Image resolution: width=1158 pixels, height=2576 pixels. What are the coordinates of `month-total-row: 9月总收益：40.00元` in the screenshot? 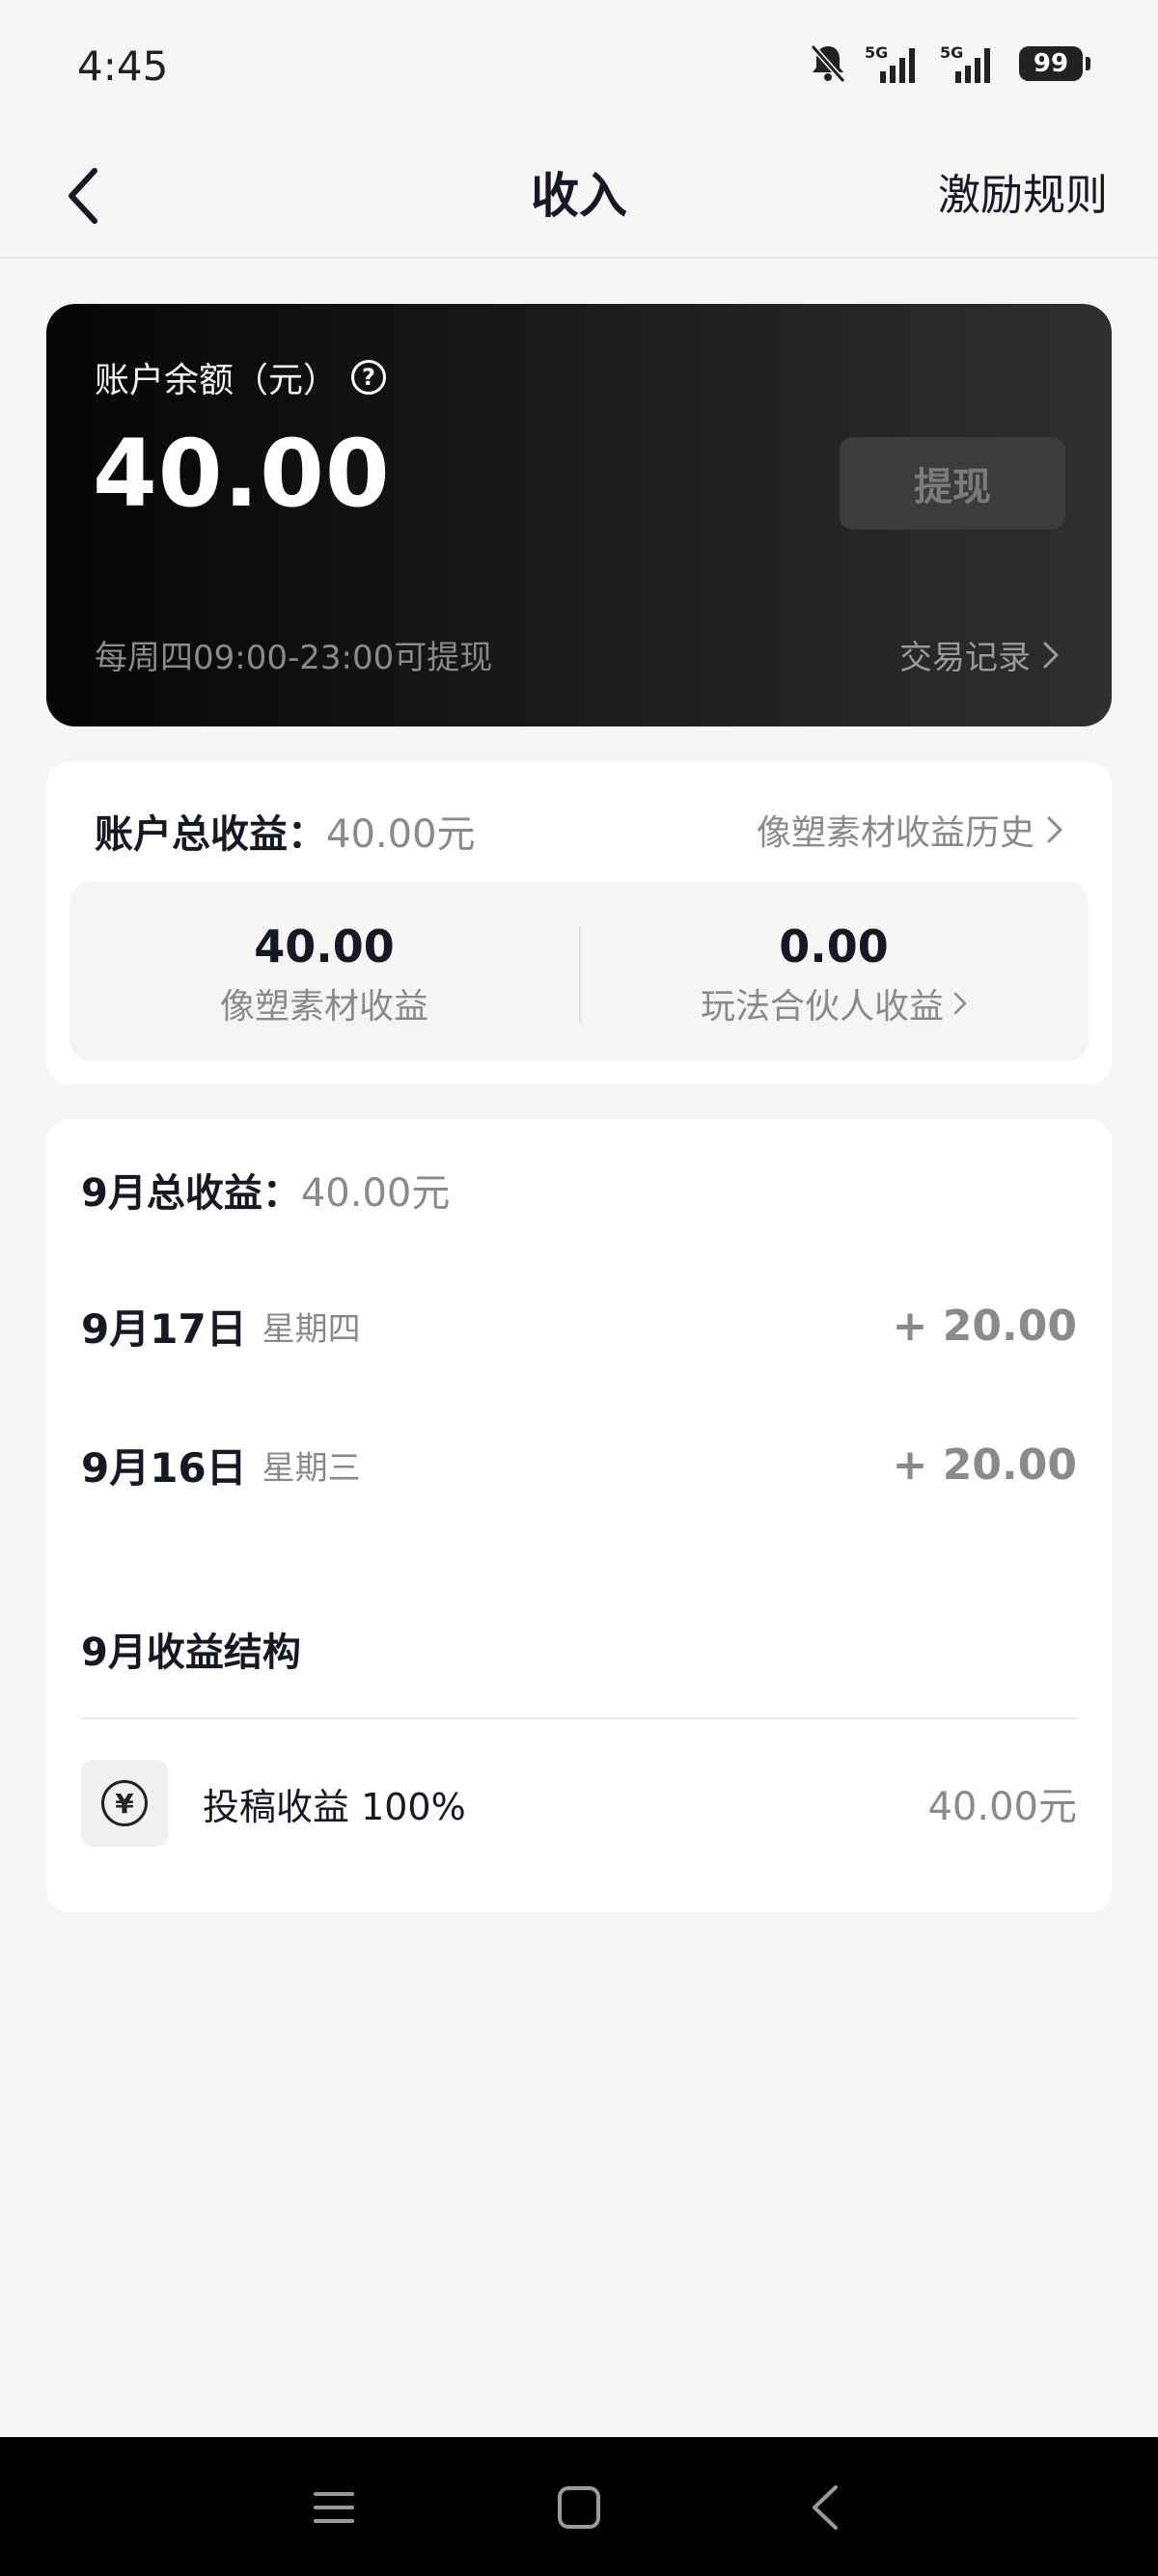 It's located at (265, 1190).